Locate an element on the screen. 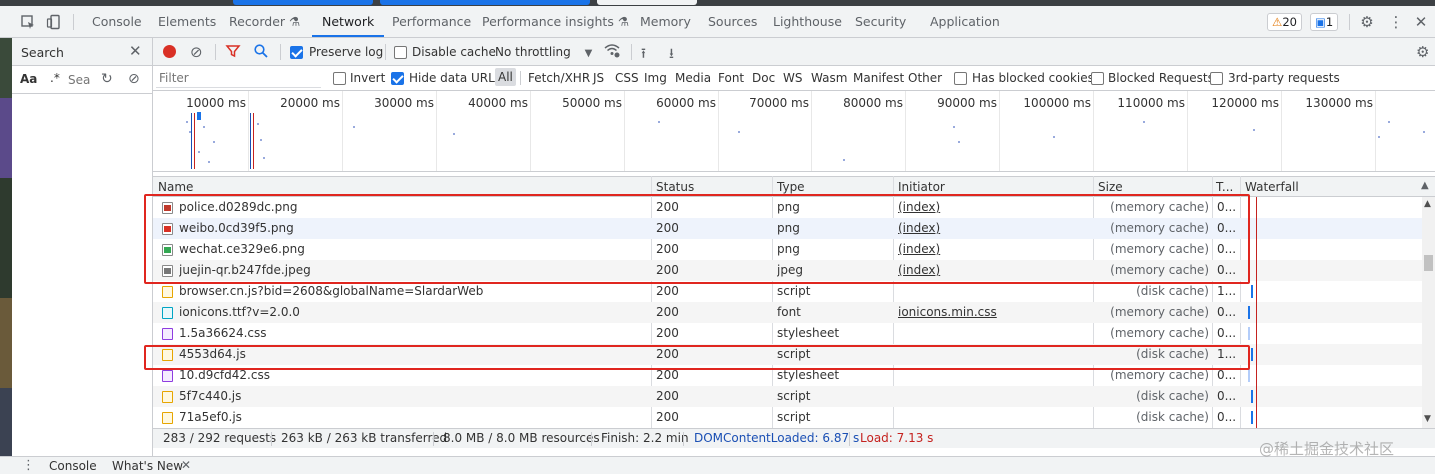  overview-tick-label: 130000 ms is located at coordinates (1339, 103).